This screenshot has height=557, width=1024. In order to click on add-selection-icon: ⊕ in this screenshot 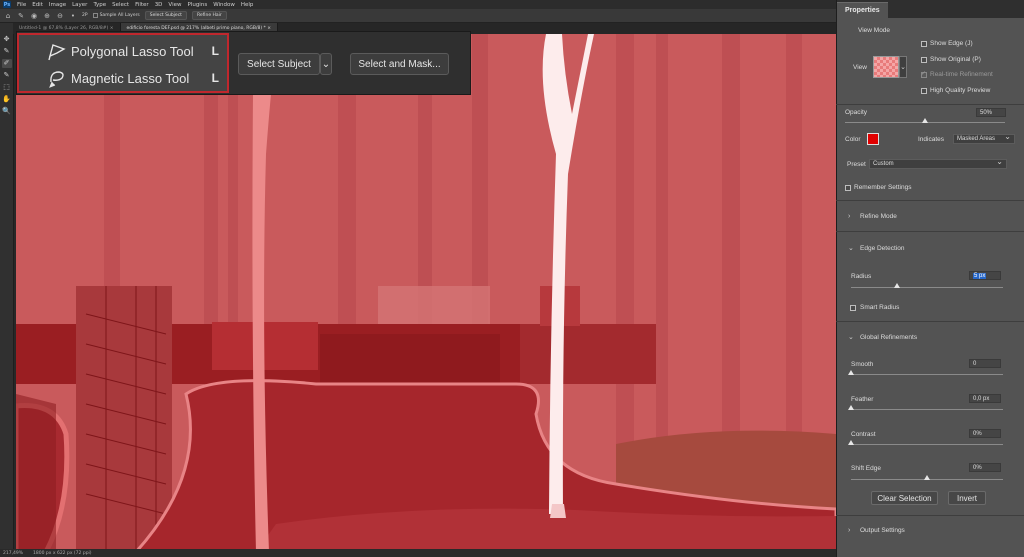, I will do `click(47, 16)`.